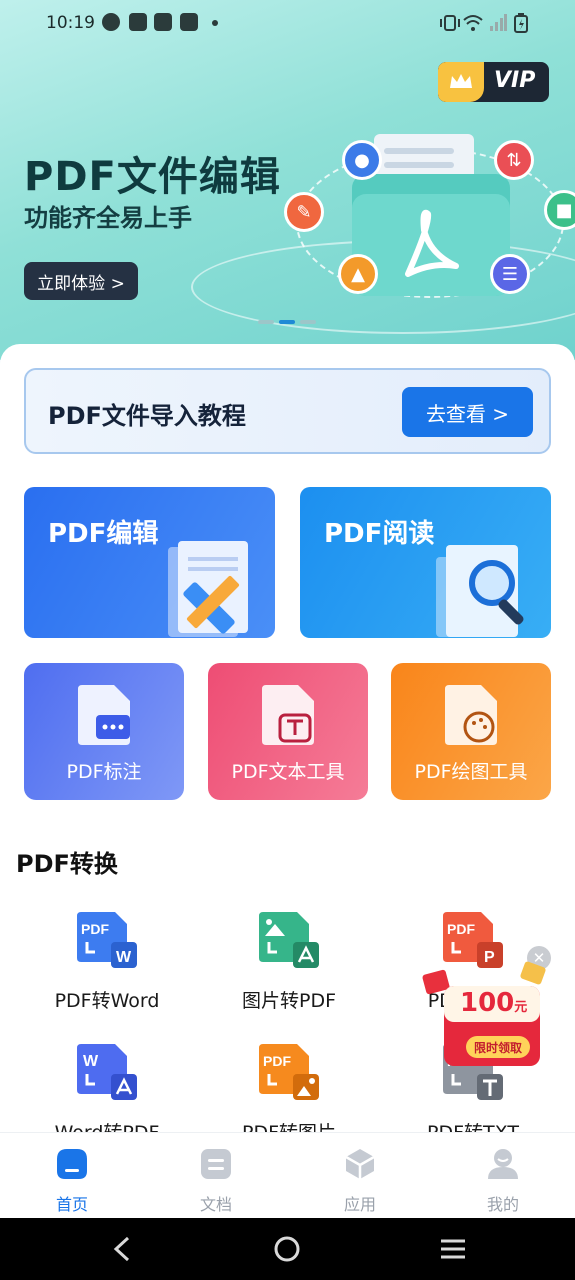 The width and height of the screenshot is (575, 1280). What do you see at coordinates (107, 1001) in the screenshot?
I see `pdf-to-word-label: PDF转Word` at bounding box center [107, 1001].